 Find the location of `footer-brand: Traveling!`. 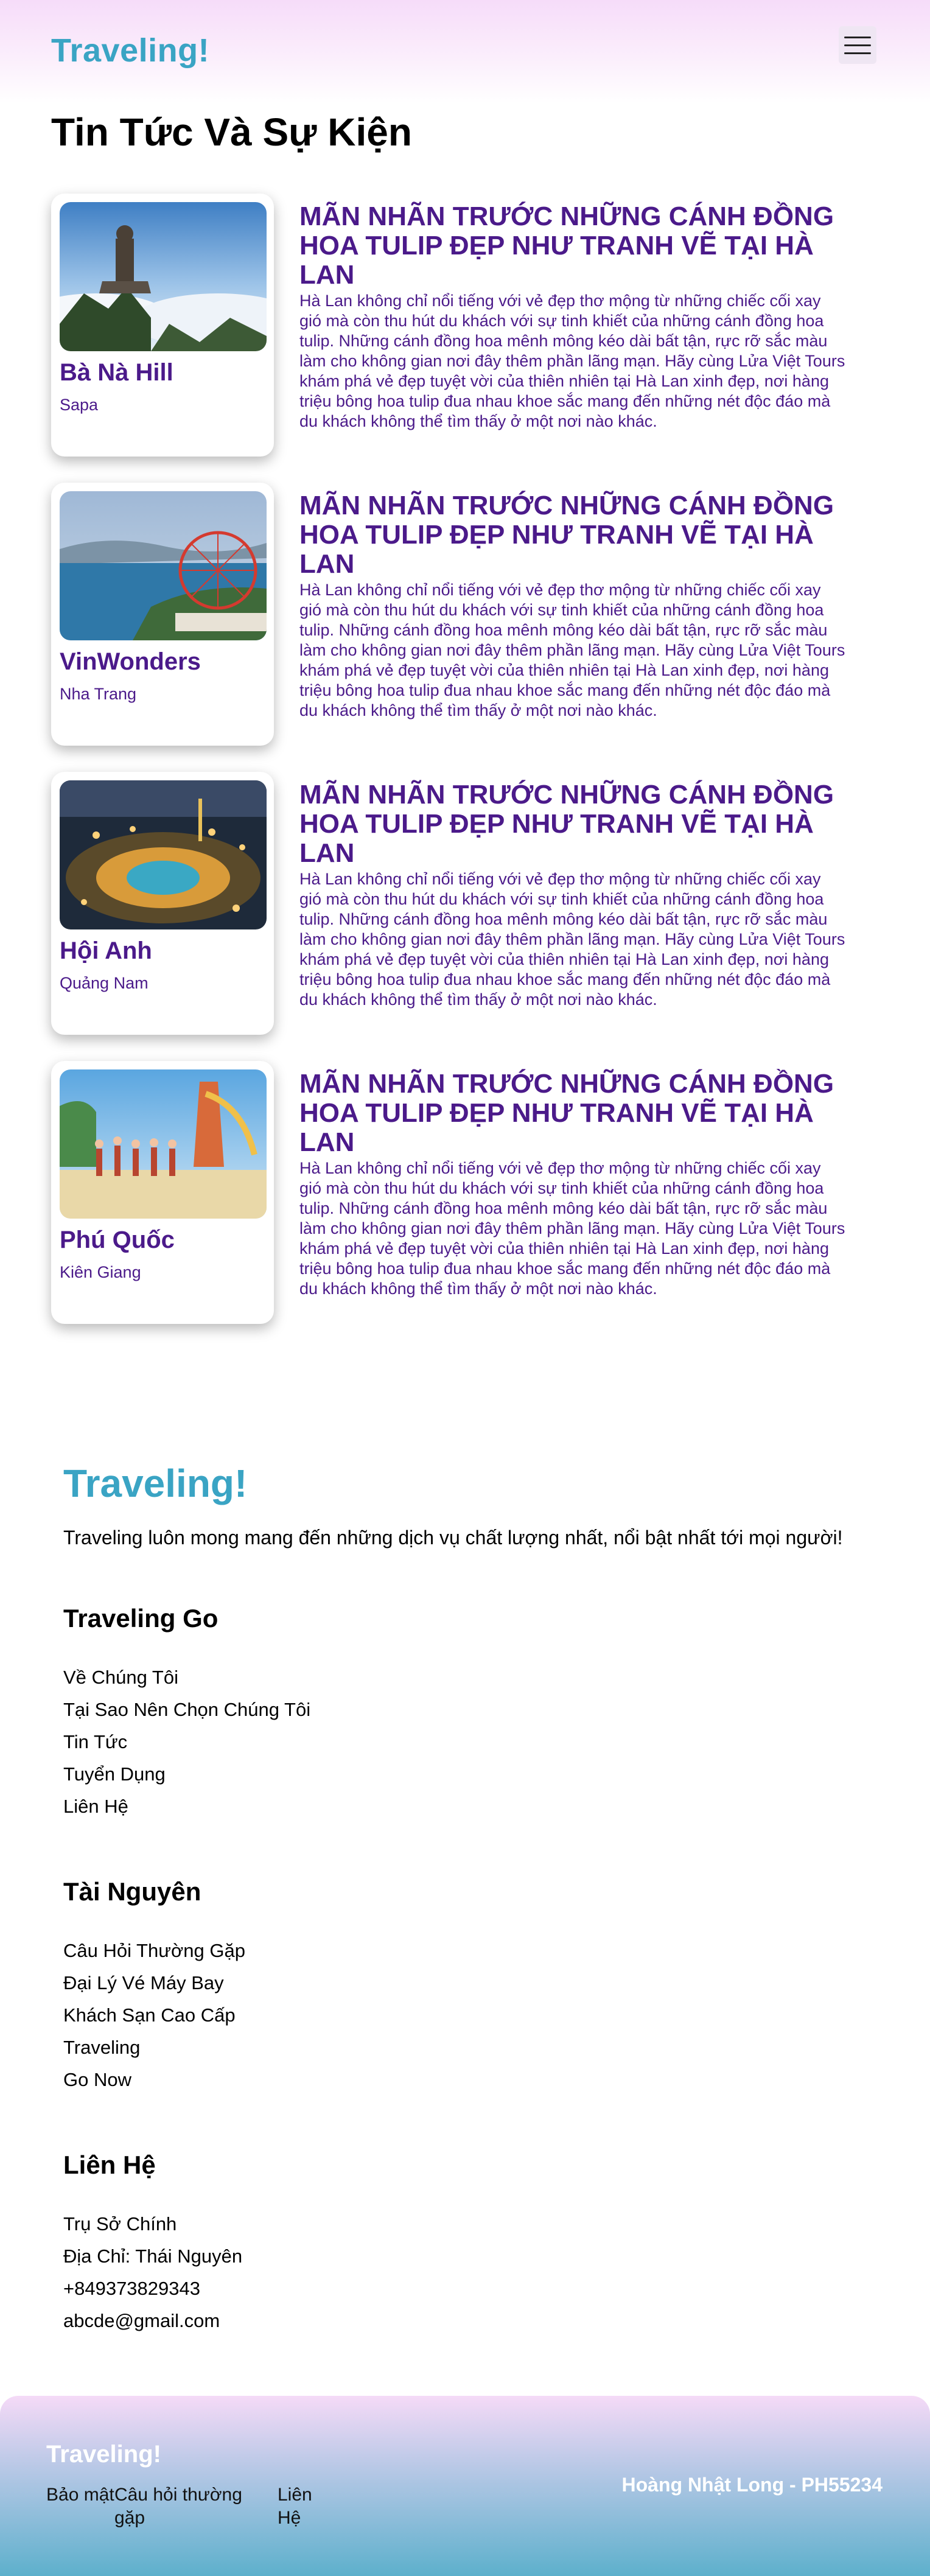

footer-brand: Traveling! is located at coordinates (155, 1483).